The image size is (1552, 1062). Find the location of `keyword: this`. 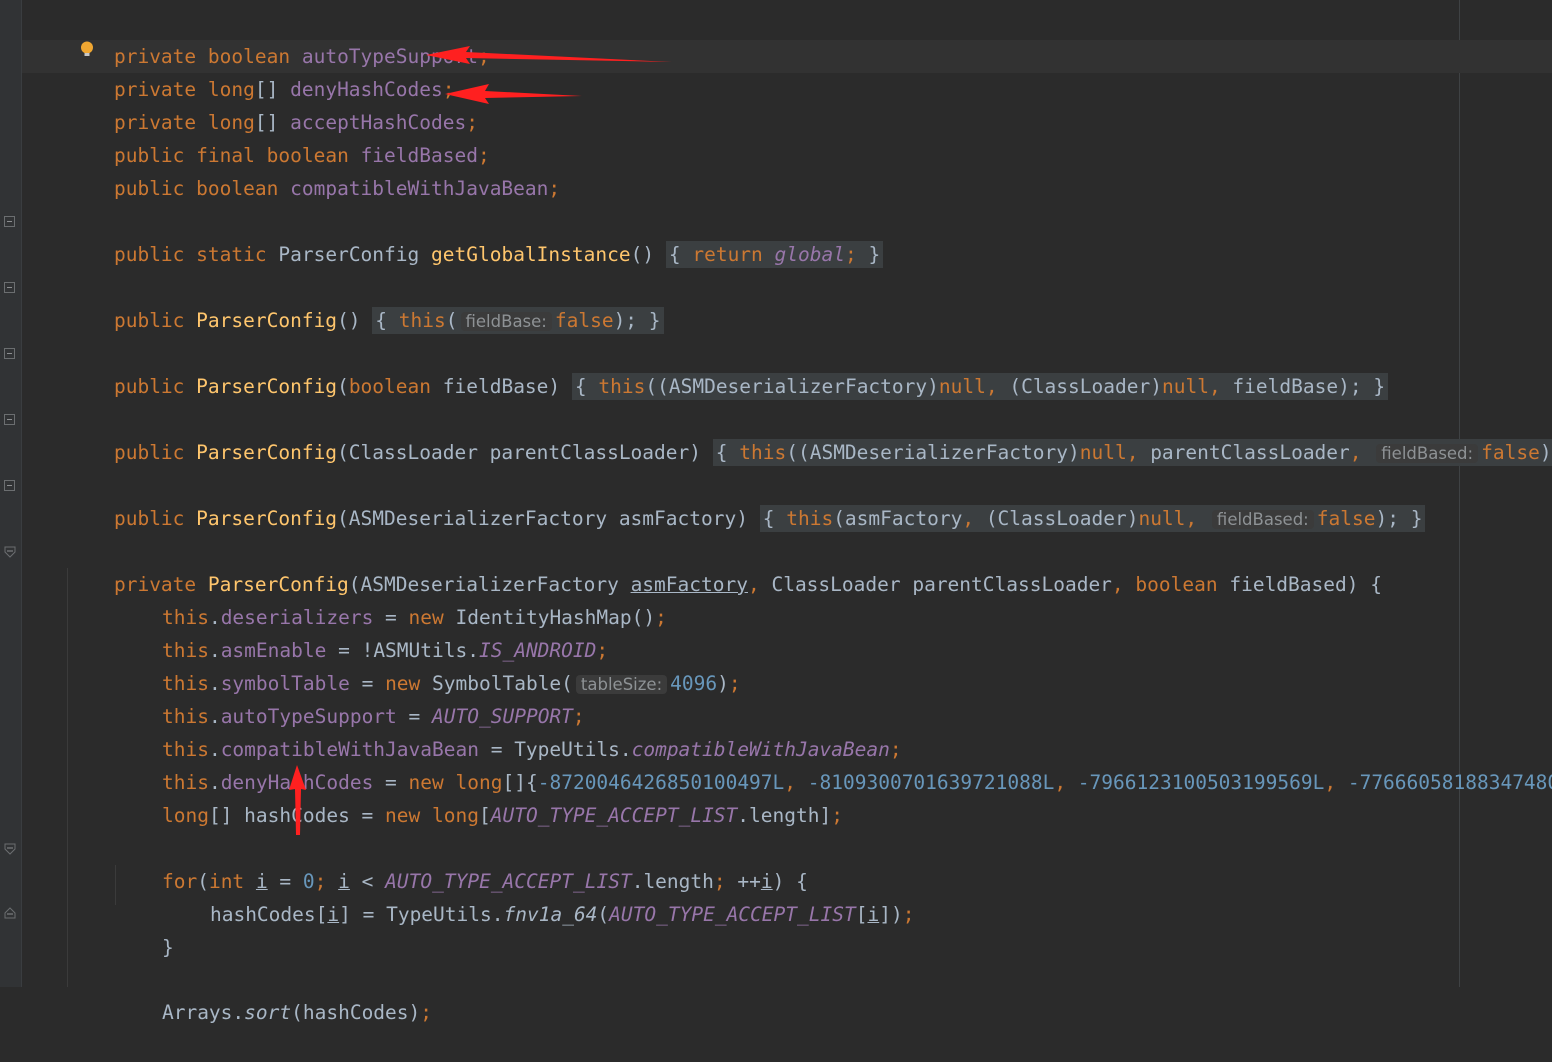

keyword: this is located at coordinates (810, 518).